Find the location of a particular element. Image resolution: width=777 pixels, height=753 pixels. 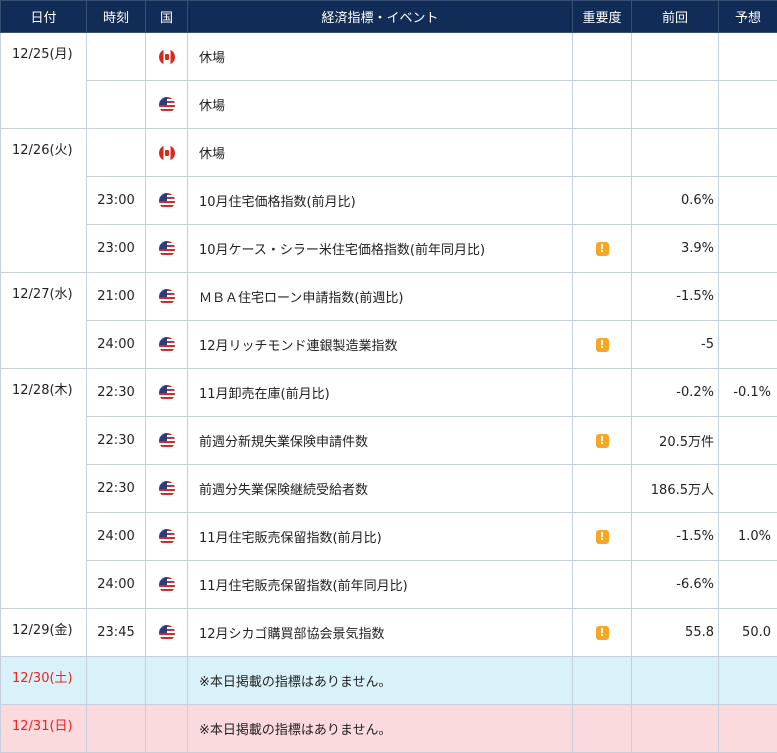

table-row: 23:0010月住宅価格指数(前月比)0.6% is located at coordinates (389, 201).